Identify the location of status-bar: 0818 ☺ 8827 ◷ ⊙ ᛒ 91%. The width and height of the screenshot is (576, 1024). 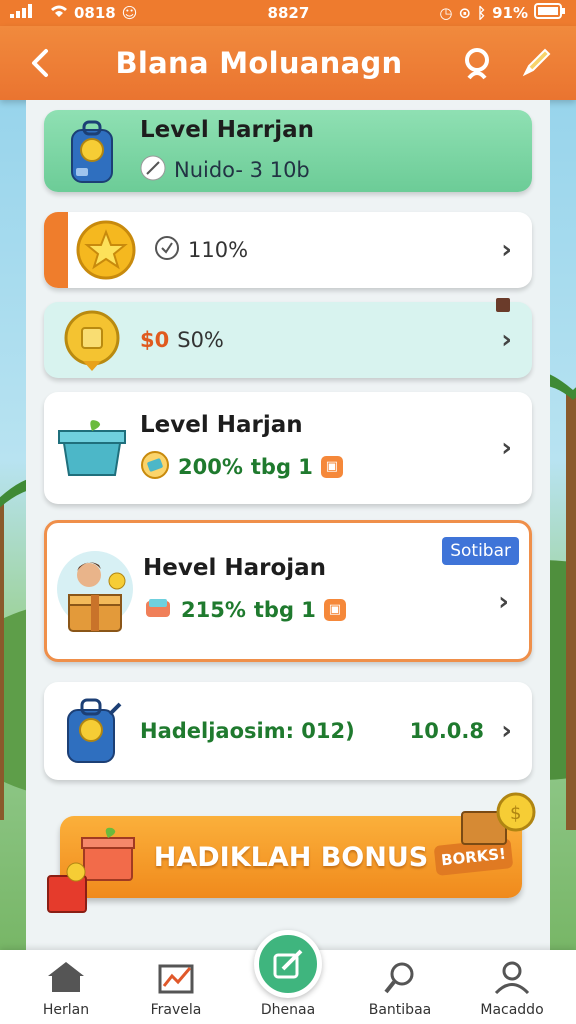
(288, 13).